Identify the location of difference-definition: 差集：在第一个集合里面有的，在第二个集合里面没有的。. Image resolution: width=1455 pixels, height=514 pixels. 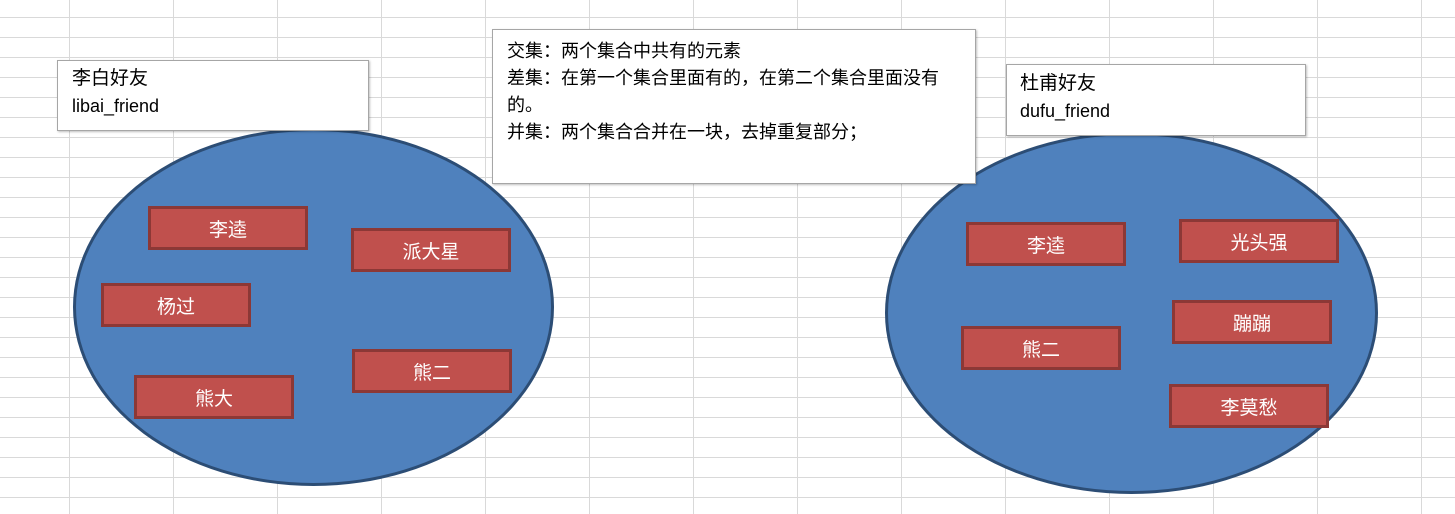
(723, 92).